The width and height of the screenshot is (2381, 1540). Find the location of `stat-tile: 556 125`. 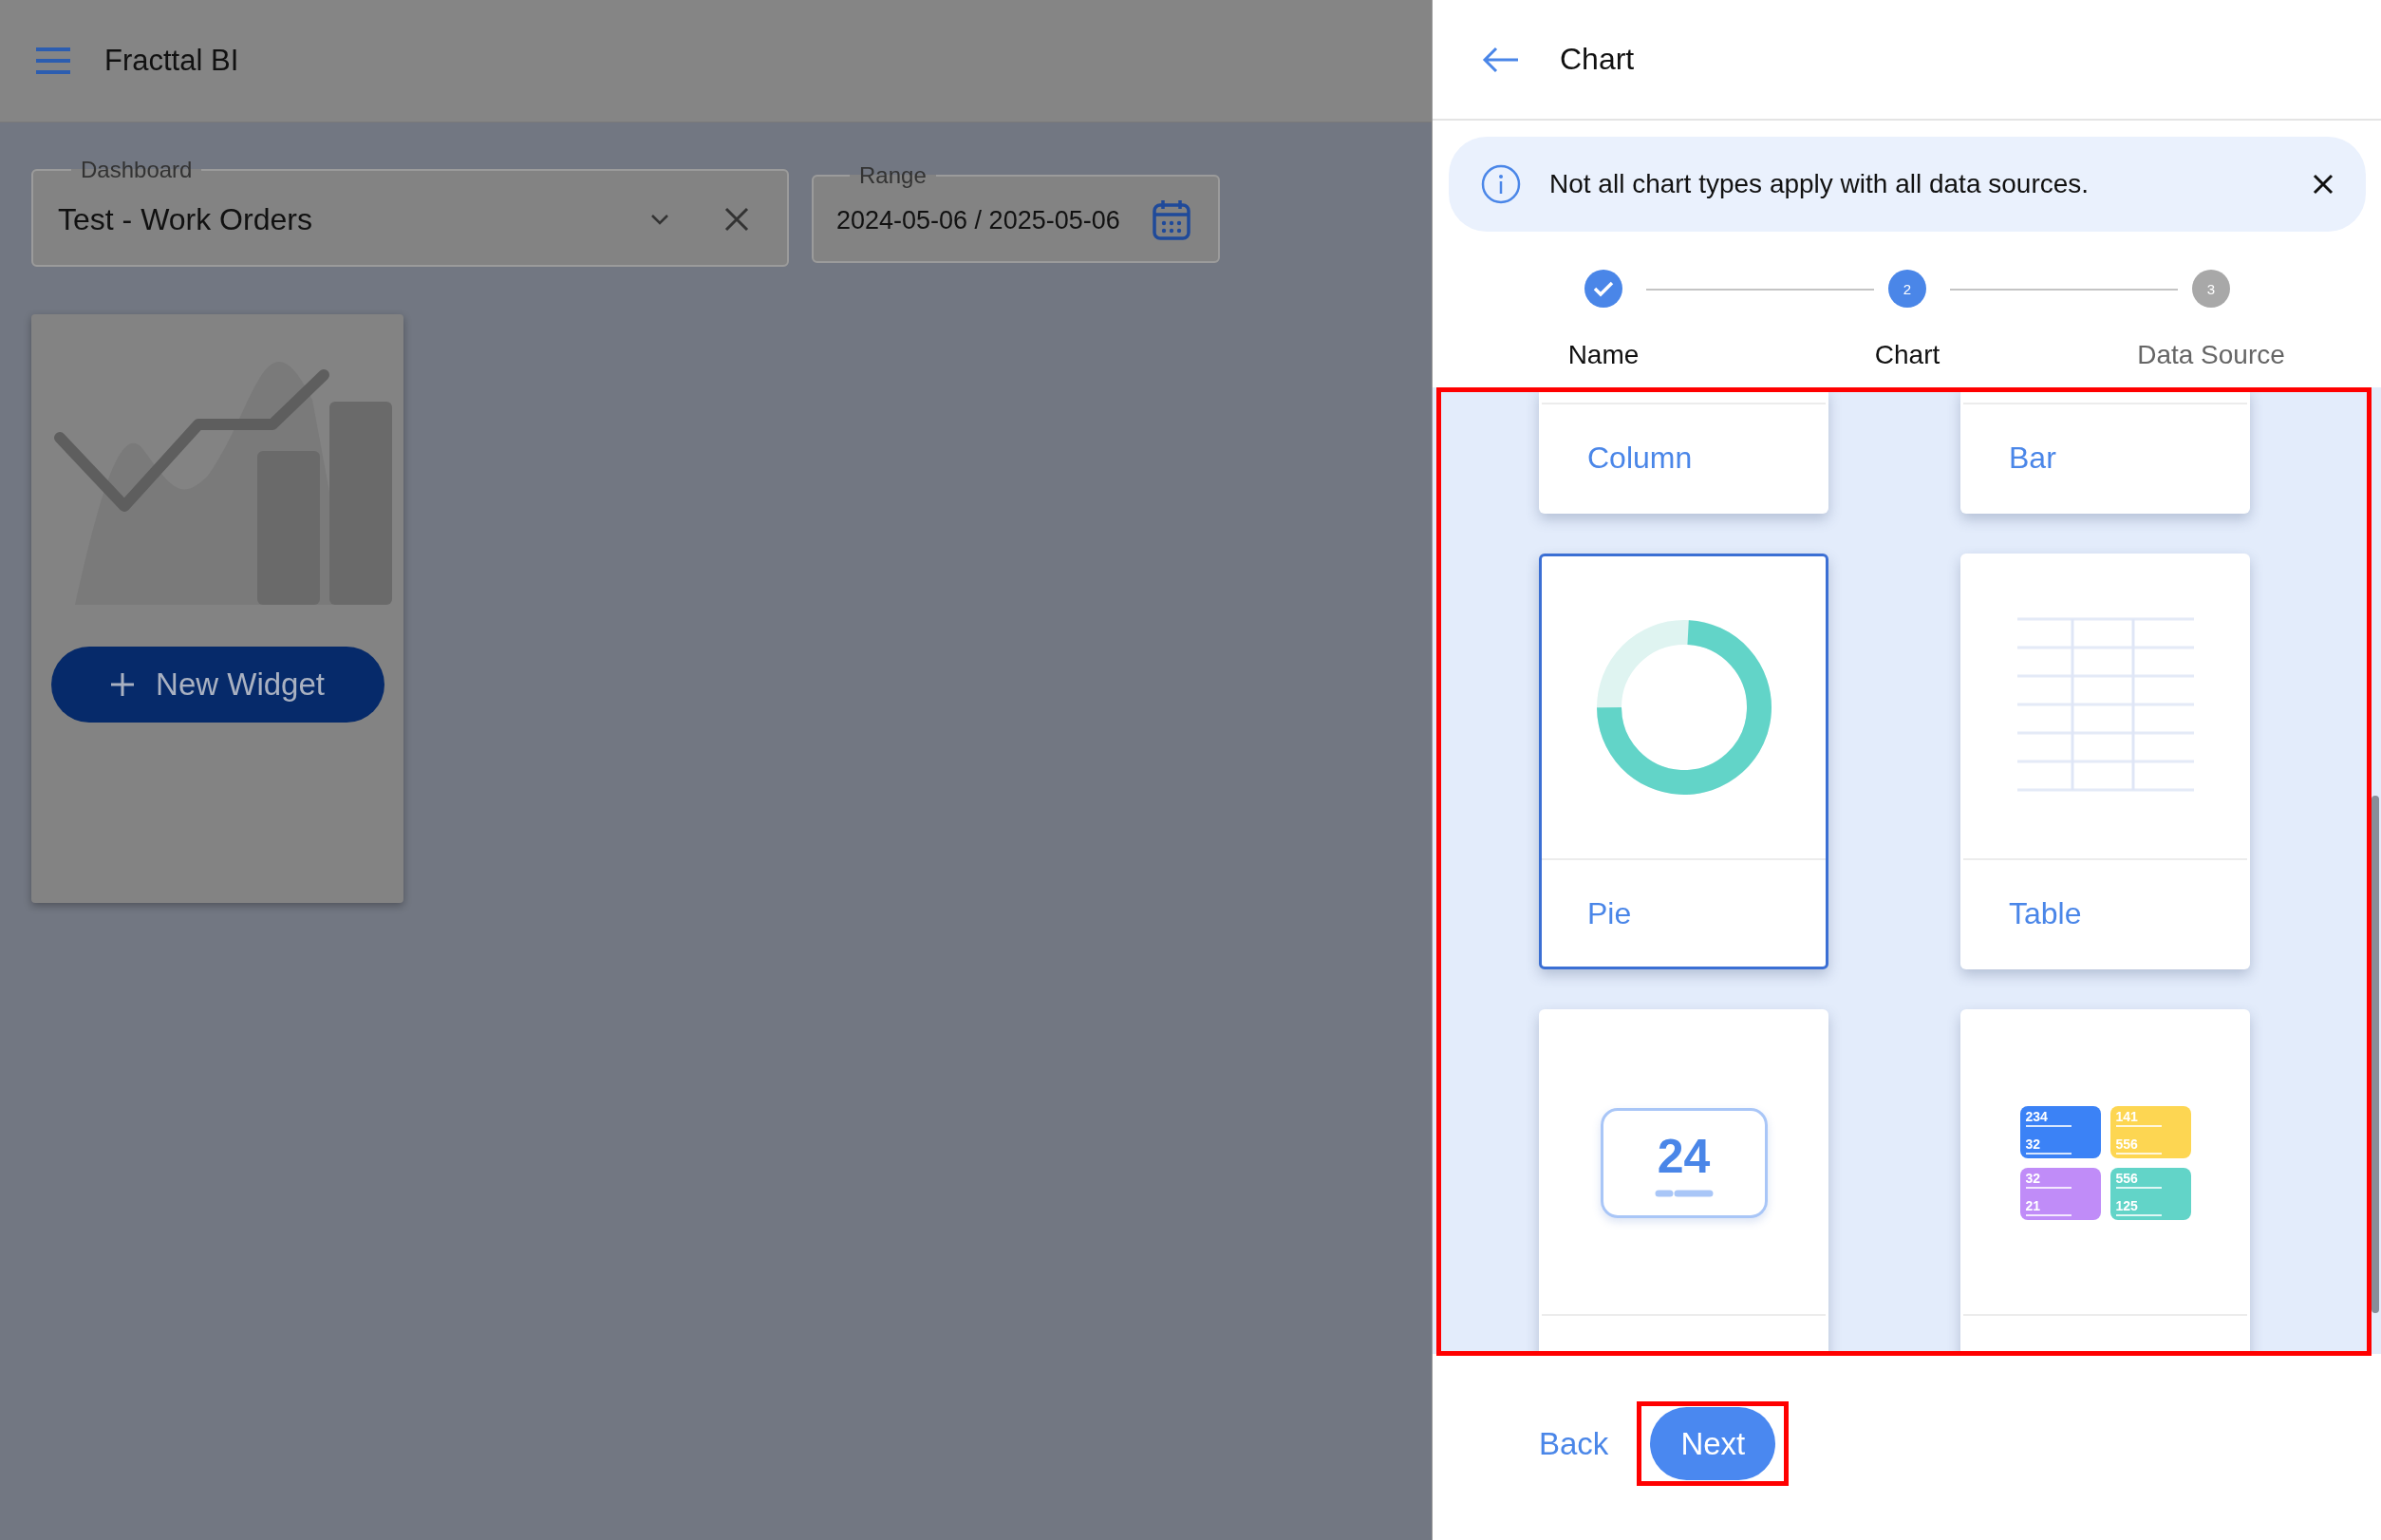

stat-tile: 556 125 is located at coordinates (2150, 1194).